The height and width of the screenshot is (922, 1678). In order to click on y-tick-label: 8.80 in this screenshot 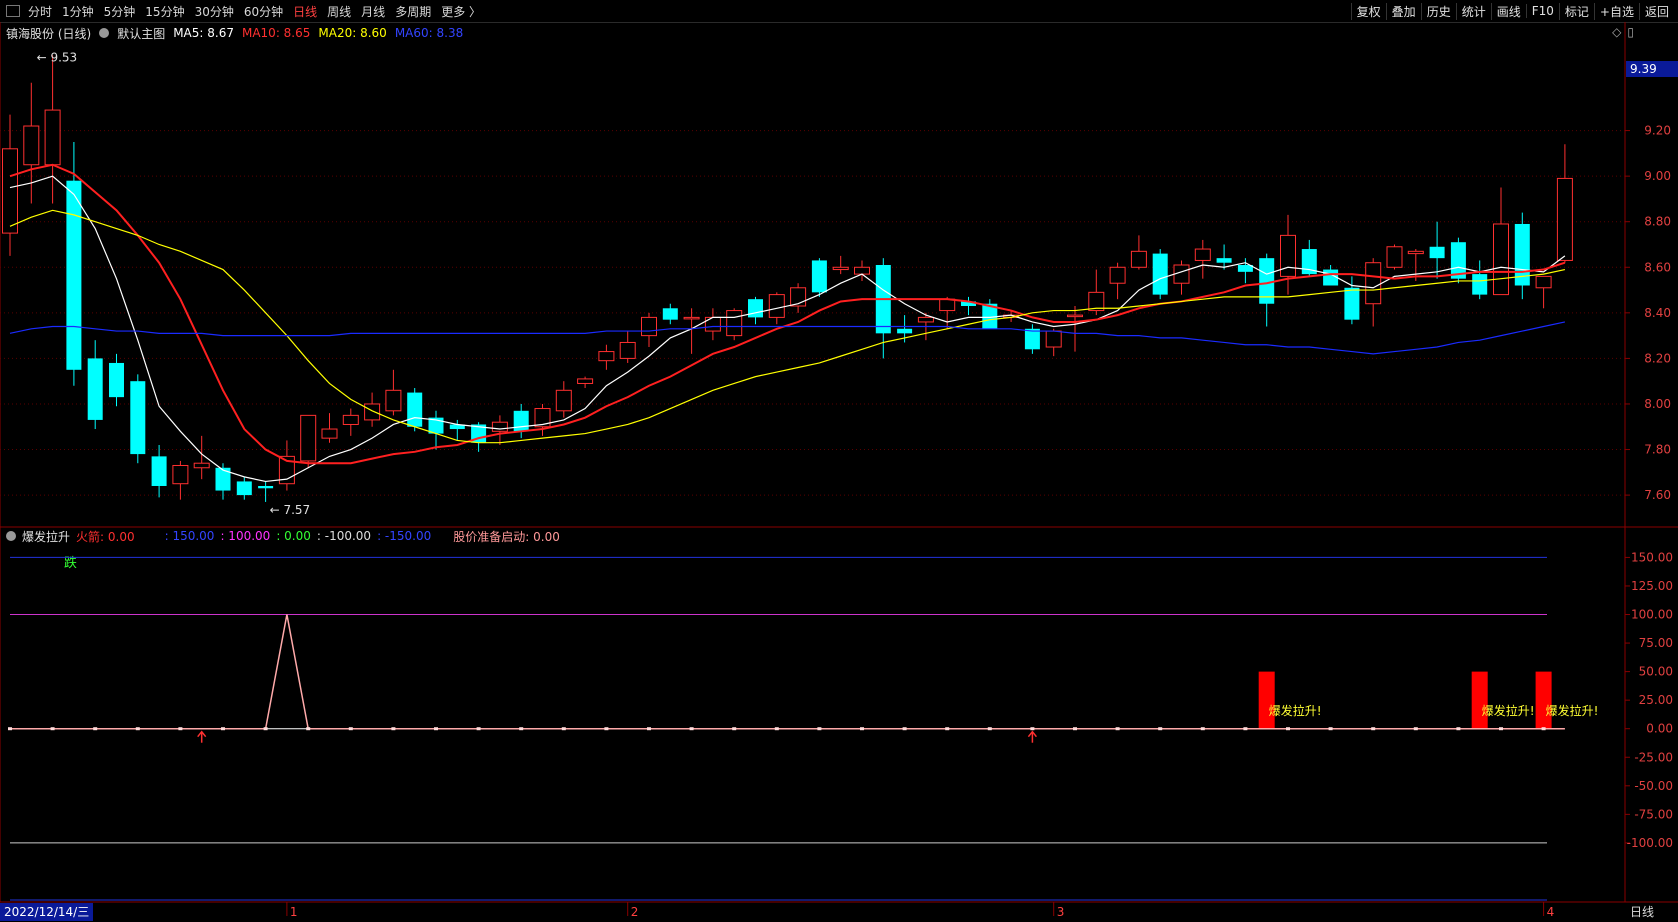, I will do `click(1657, 222)`.